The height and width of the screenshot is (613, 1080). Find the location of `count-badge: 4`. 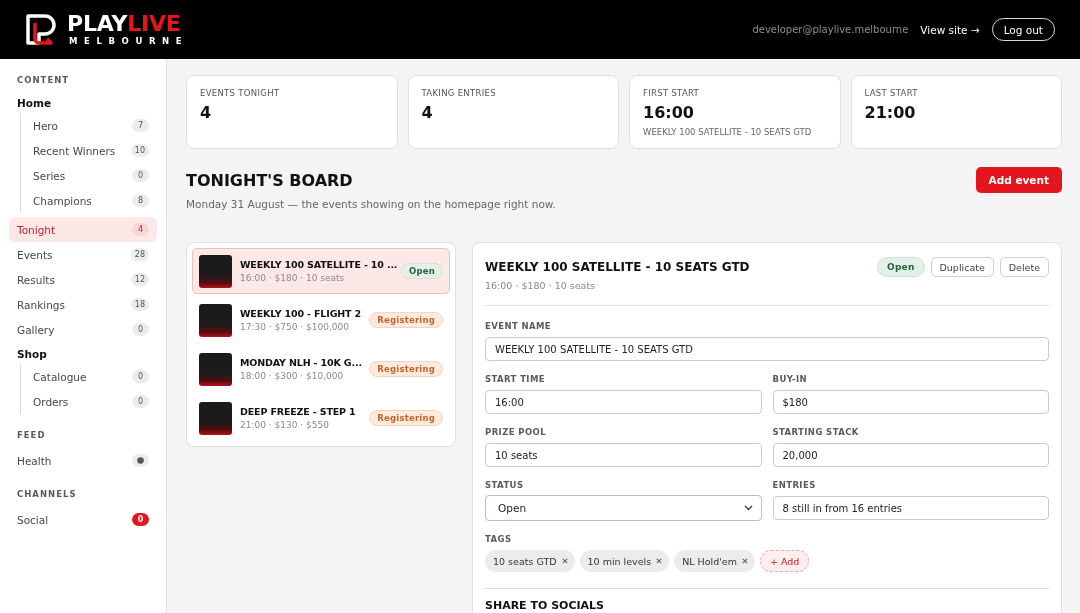

count-badge: 4 is located at coordinates (140, 229).